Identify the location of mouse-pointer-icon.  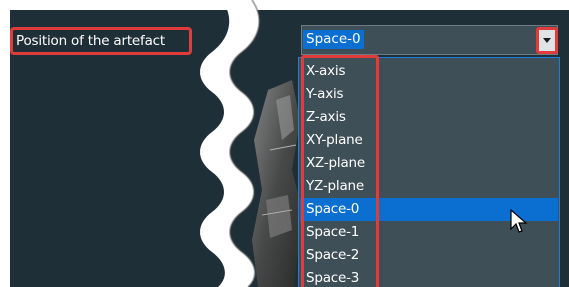
(519, 221).